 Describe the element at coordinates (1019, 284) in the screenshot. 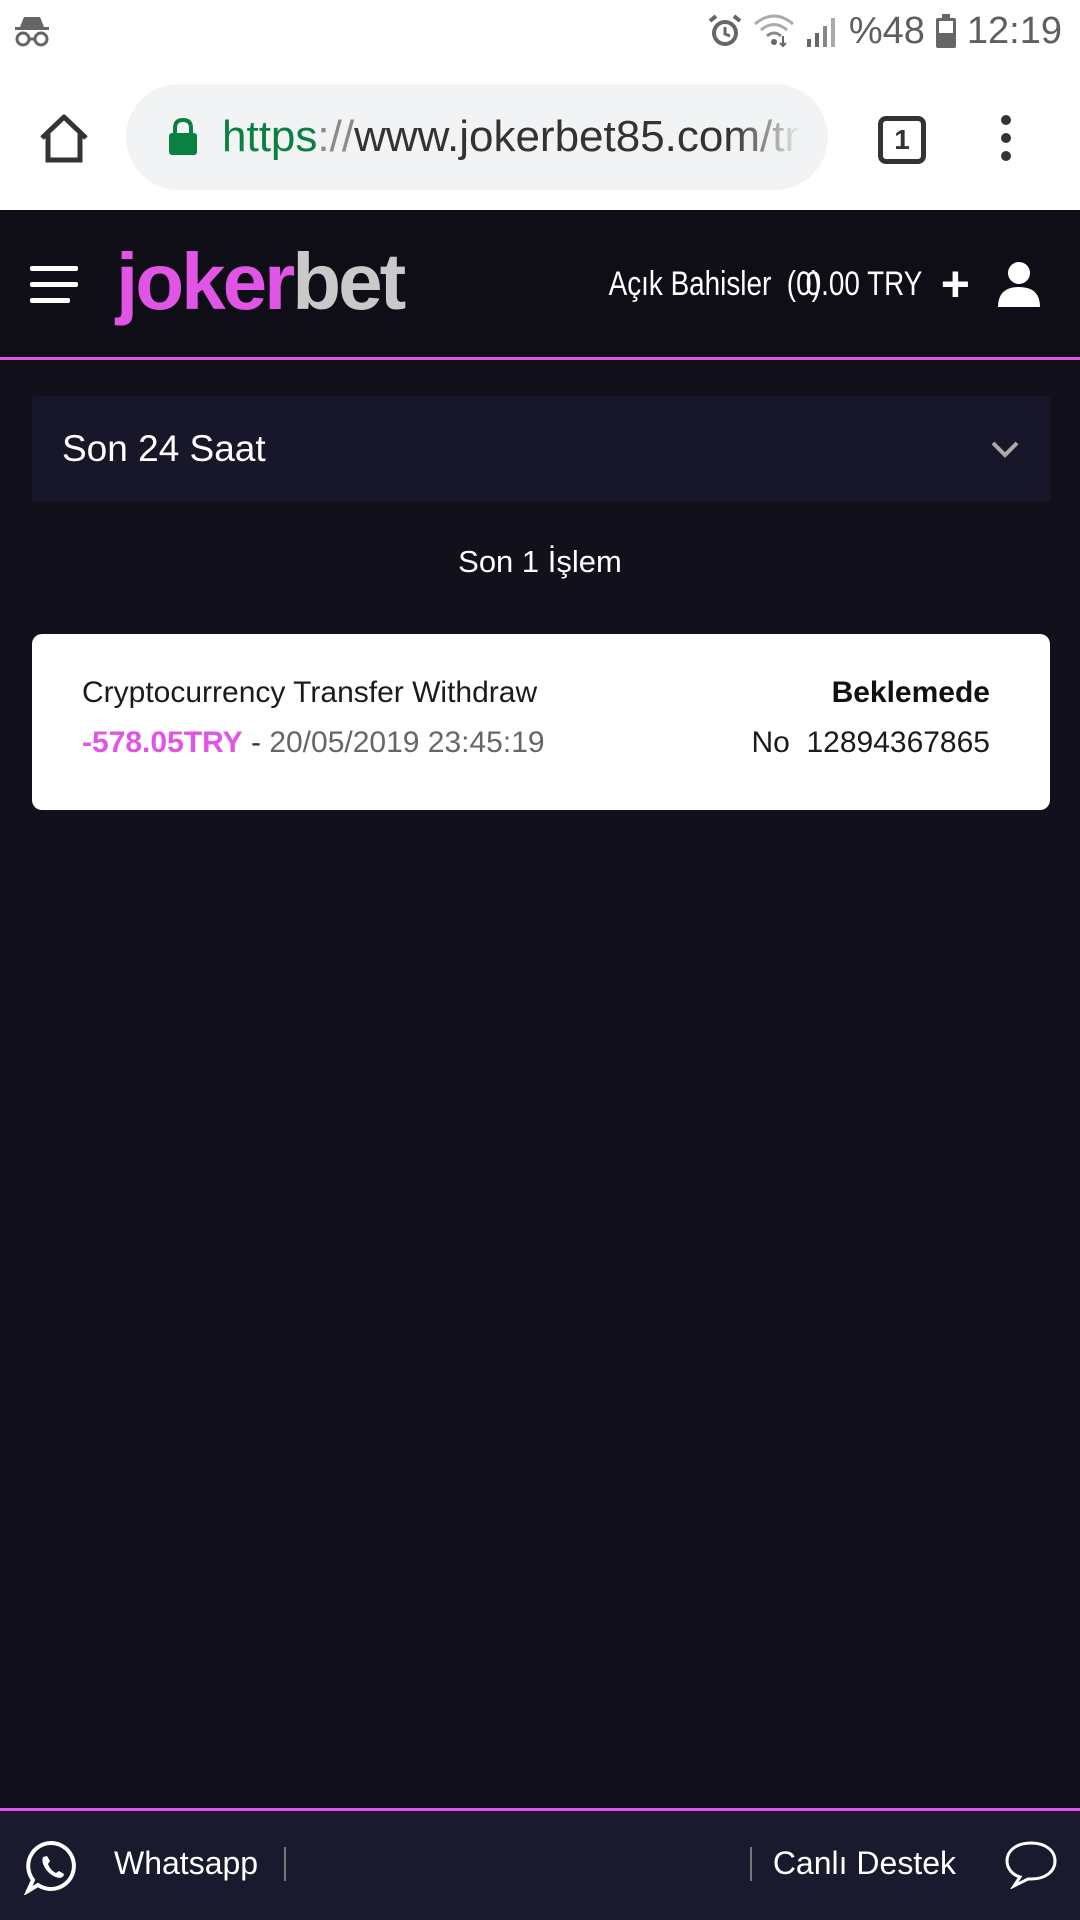

I see `user-icon` at that location.